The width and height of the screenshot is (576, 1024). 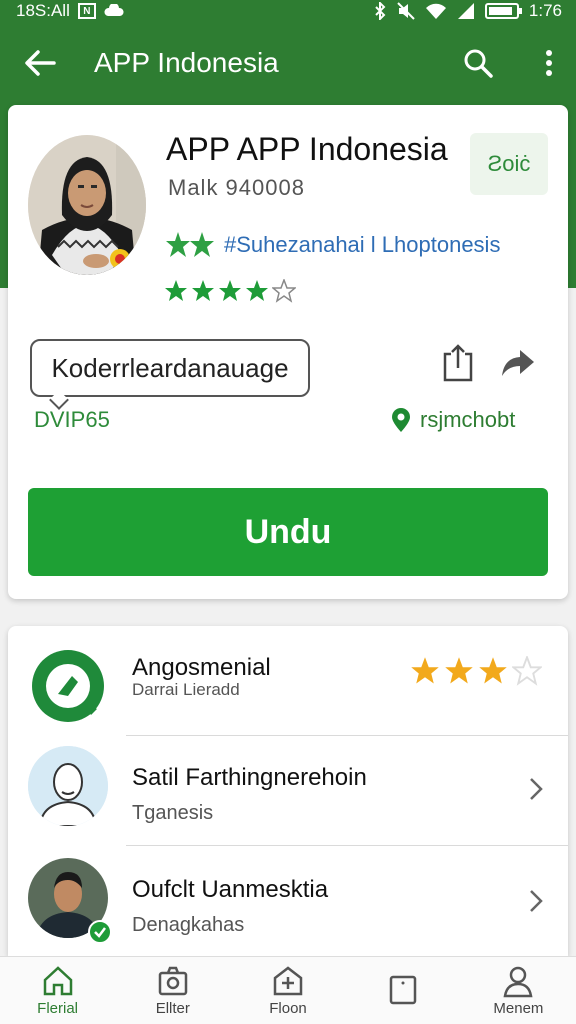 What do you see at coordinates (257, 290) in the screenshot?
I see `half-star-icon` at bounding box center [257, 290].